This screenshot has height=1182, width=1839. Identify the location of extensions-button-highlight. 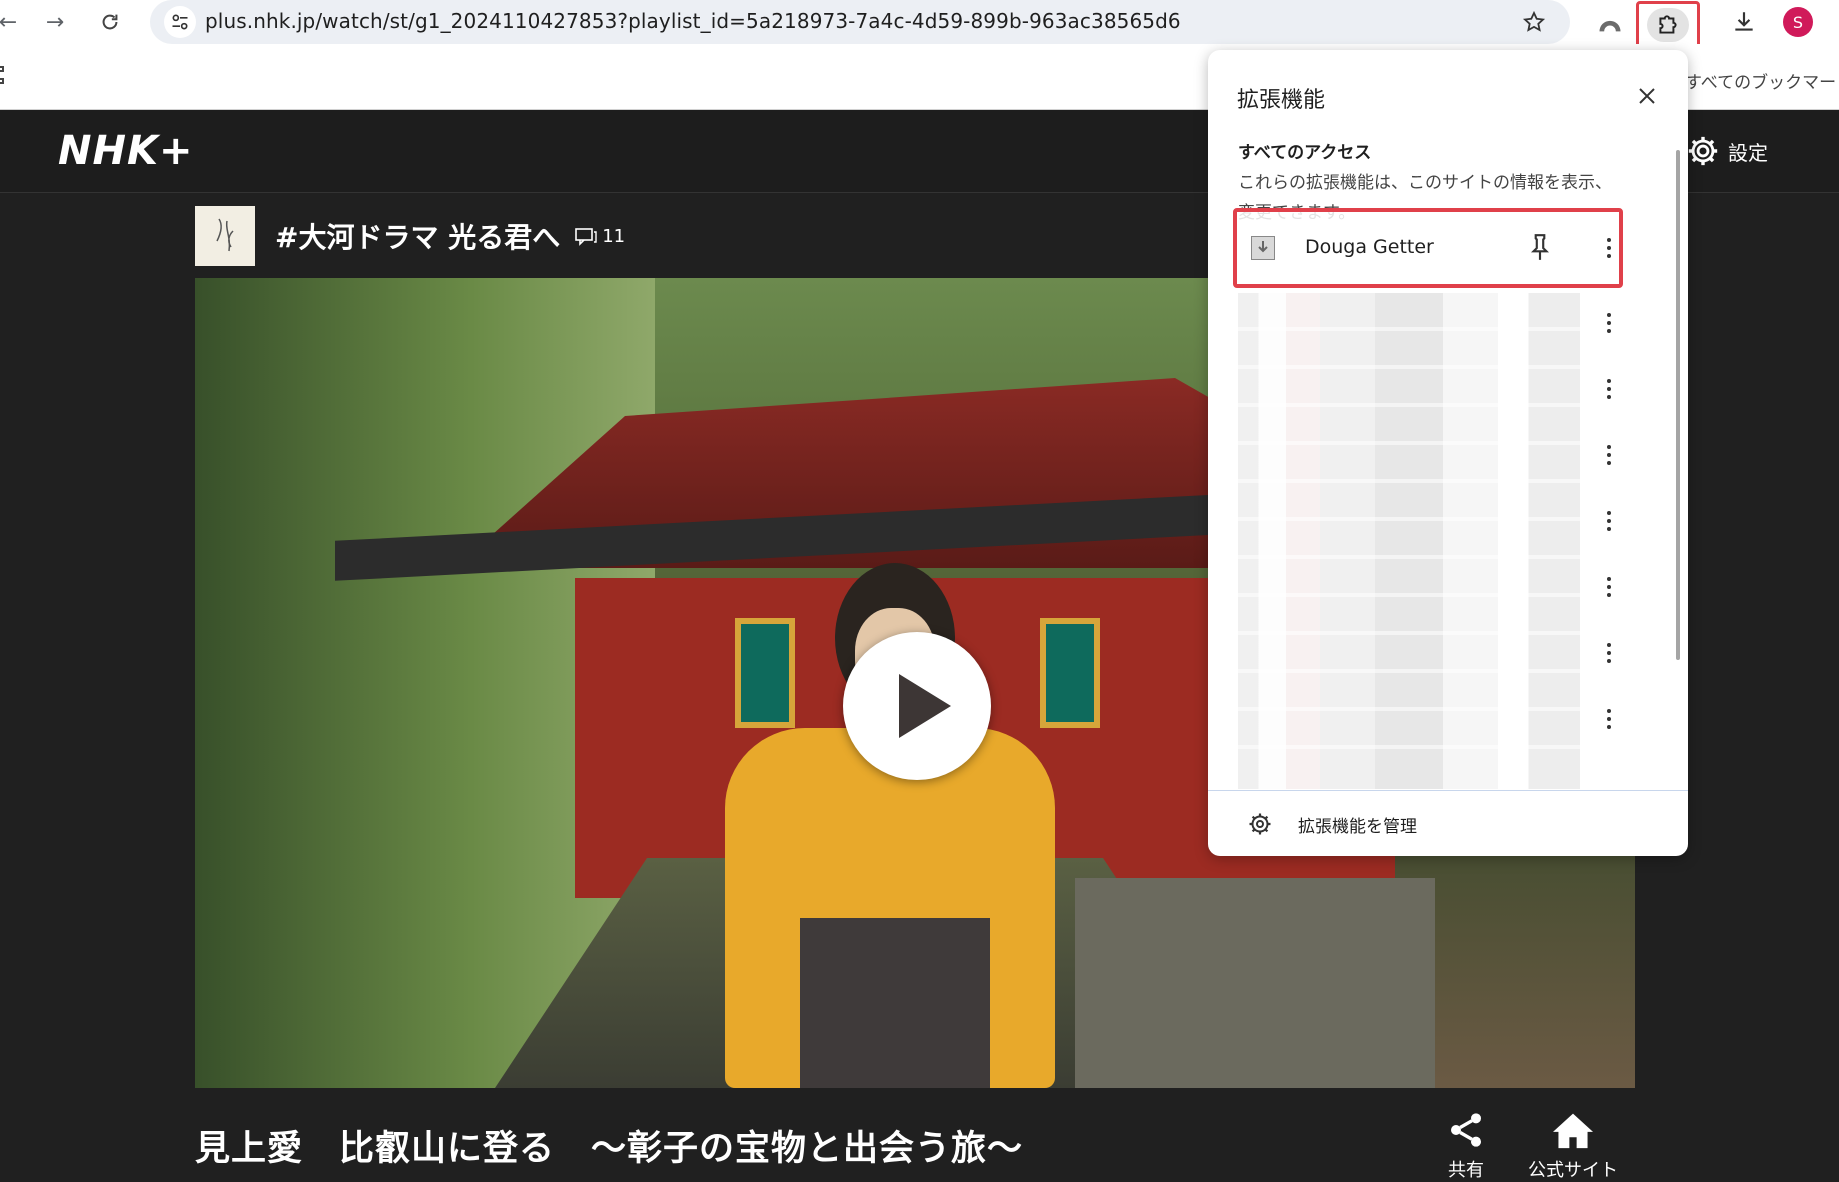
(1668, 25).